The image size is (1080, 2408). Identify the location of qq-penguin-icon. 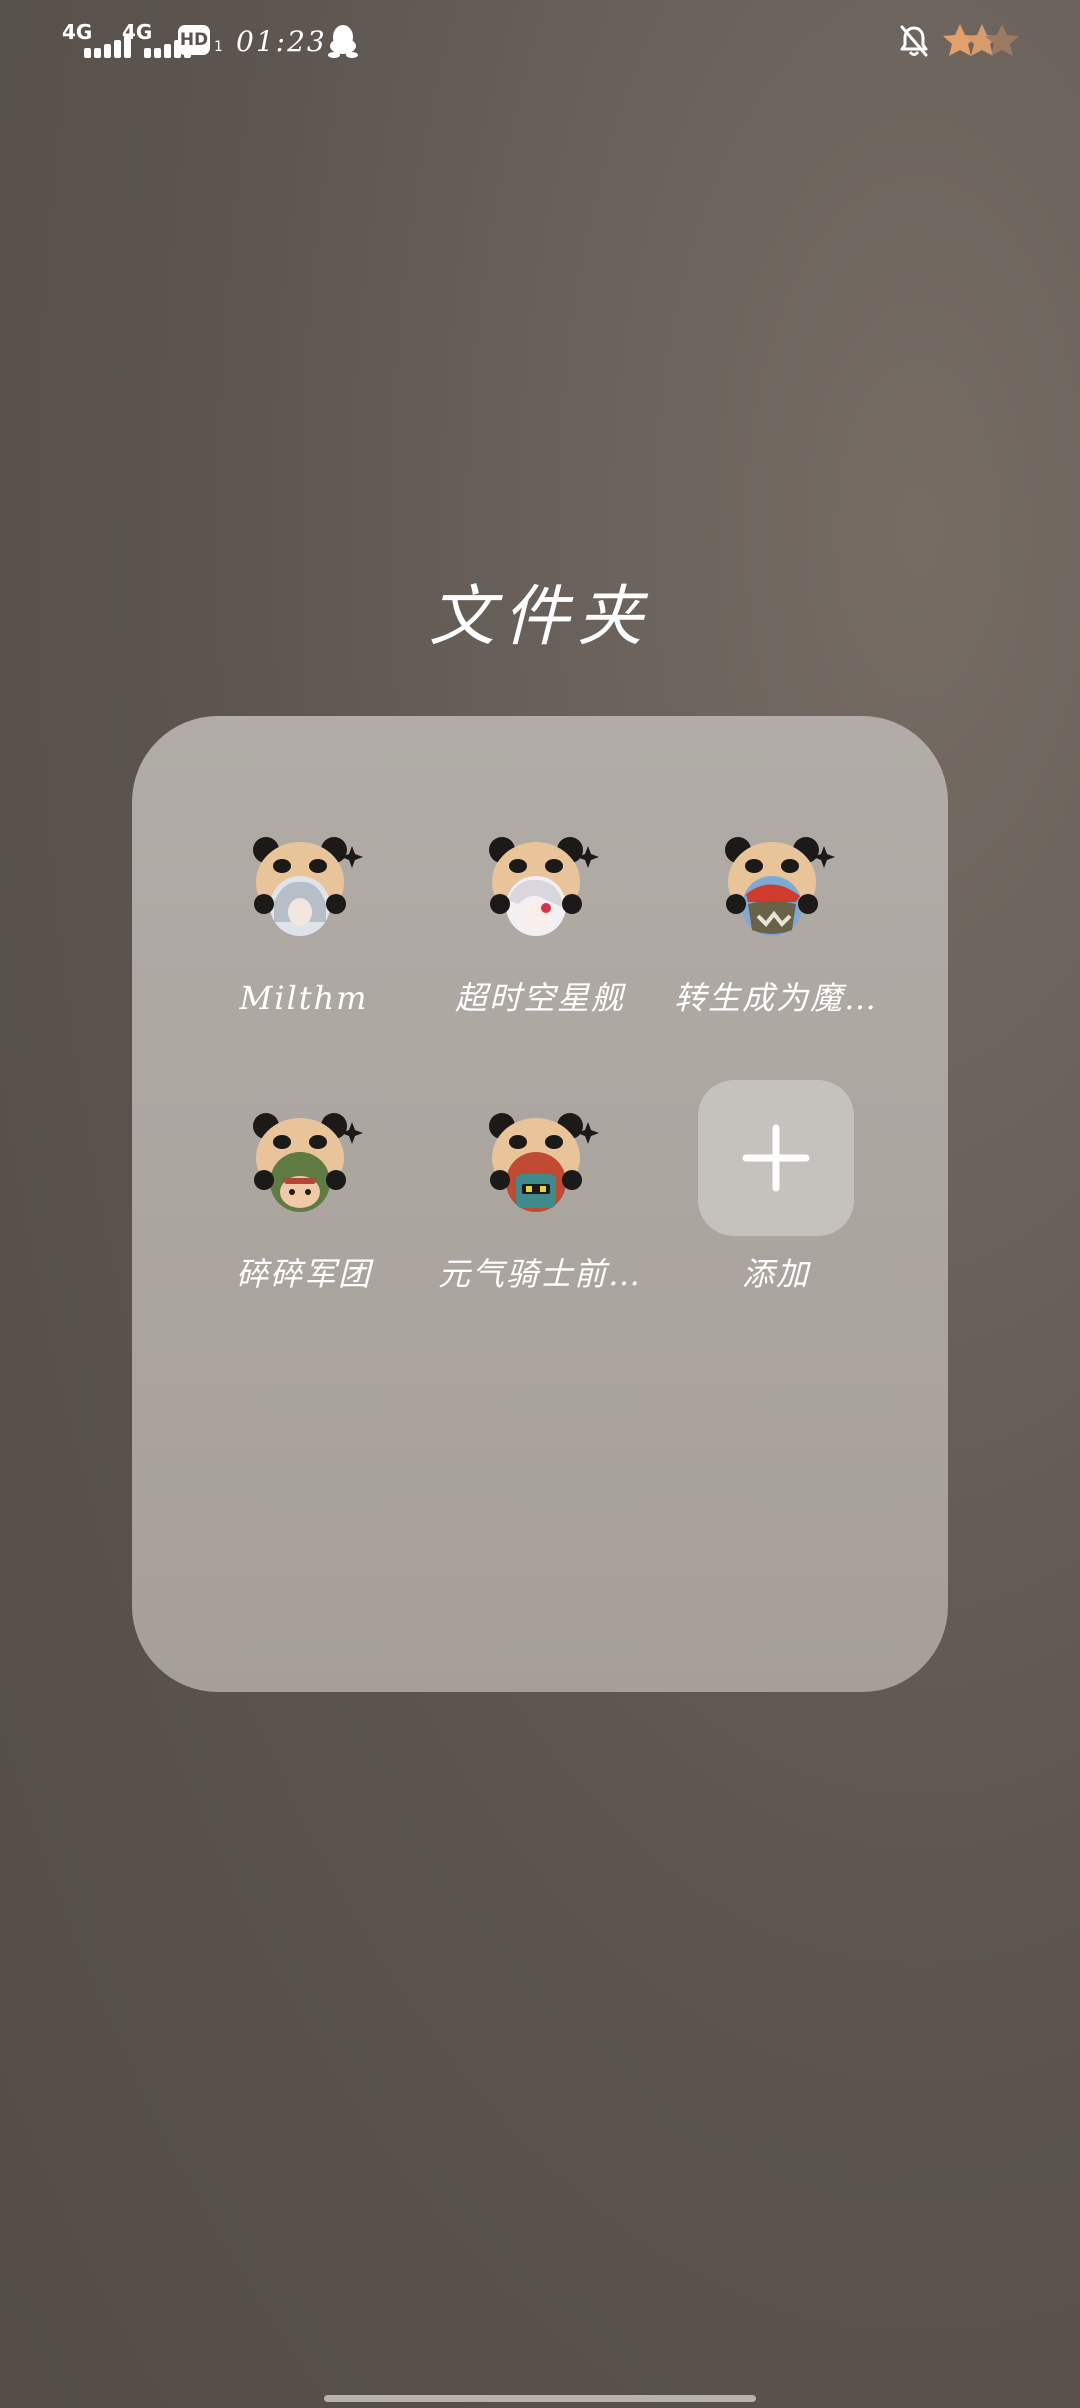
(343, 41).